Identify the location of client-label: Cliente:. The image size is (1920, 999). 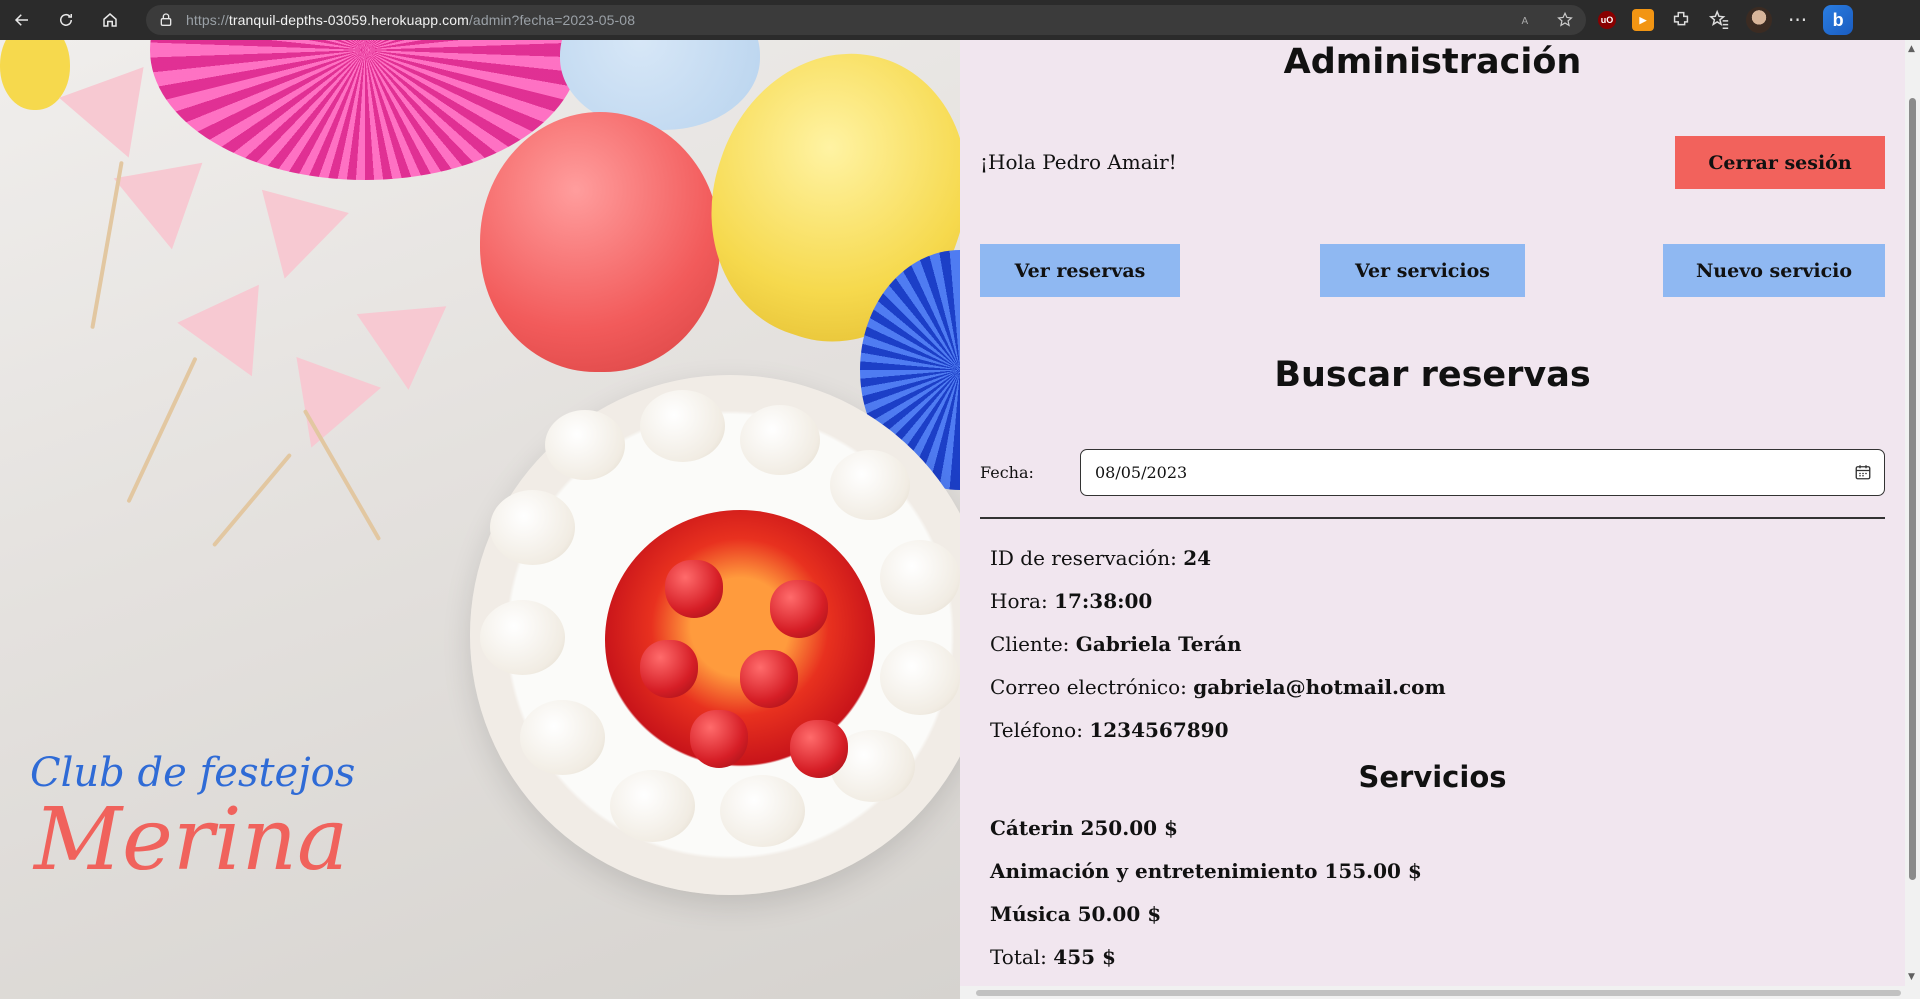
(1033, 644).